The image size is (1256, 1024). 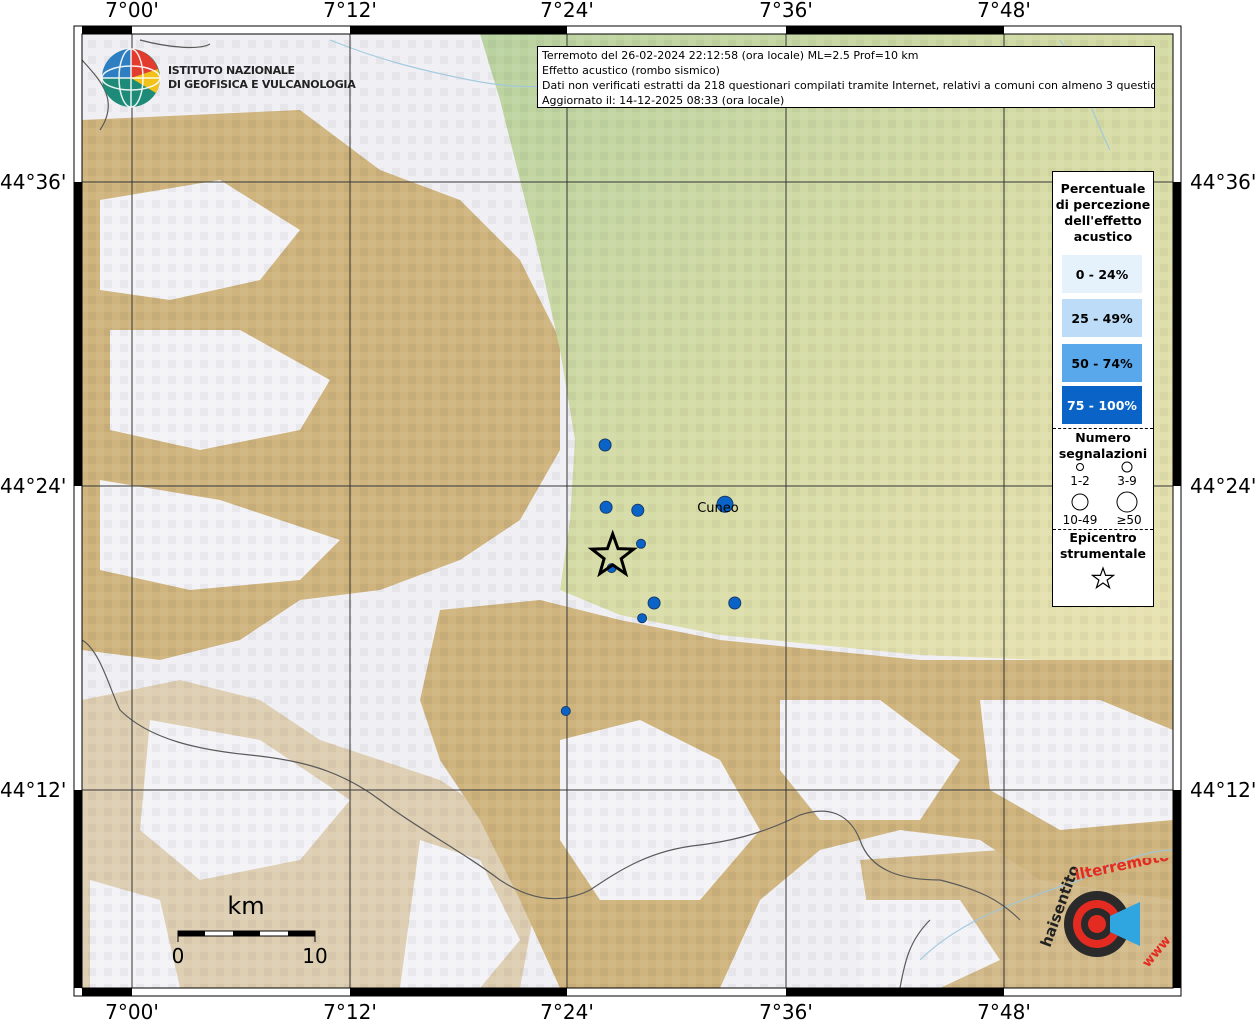 What do you see at coordinates (718, 508) in the screenshot?
I see `city-label-cuneo: Cuneo` at bounding box center [718, 508].